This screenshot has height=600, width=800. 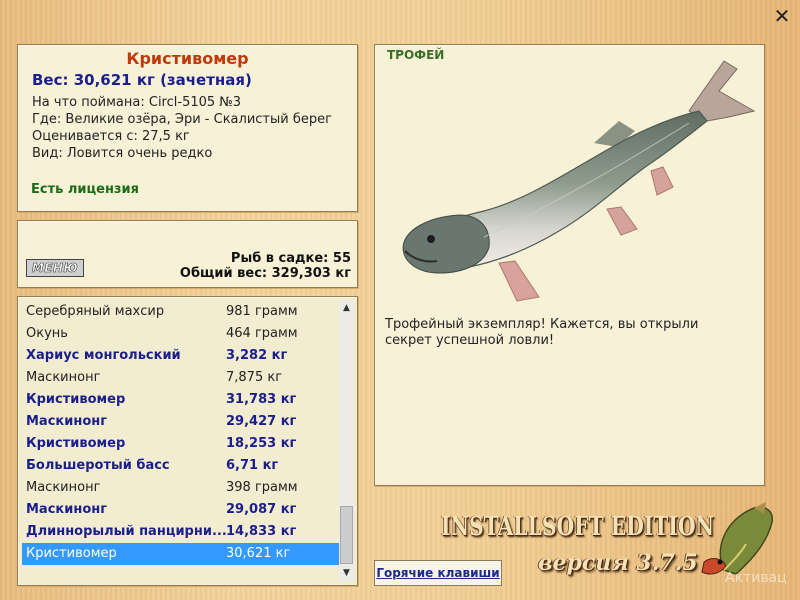 I want to click on catch-fish-weight: 398 грамм, so click(x=262, y=487).